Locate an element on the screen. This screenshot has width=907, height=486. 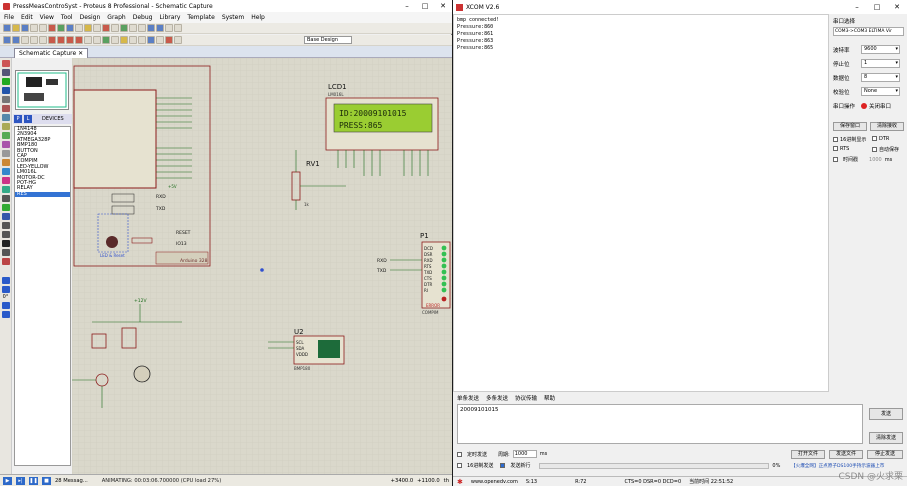
menu-library: Library is located at coordinates (169, 17).